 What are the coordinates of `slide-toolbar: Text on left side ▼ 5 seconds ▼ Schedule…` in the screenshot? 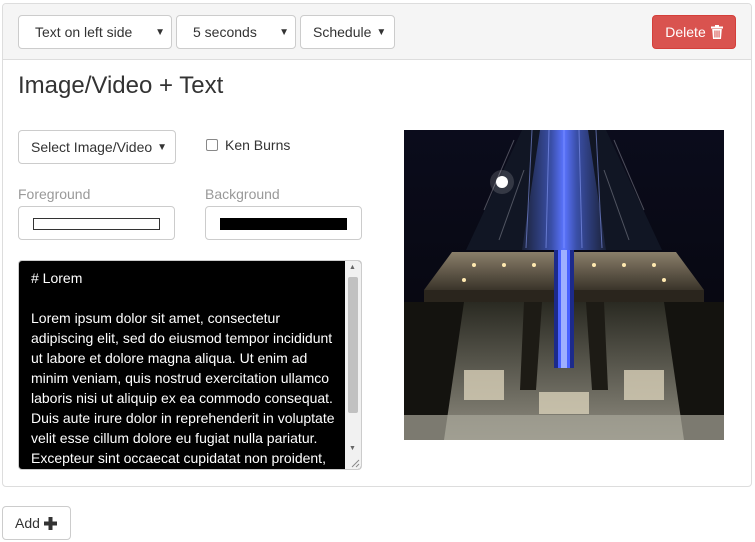 It's located at (377, 32).